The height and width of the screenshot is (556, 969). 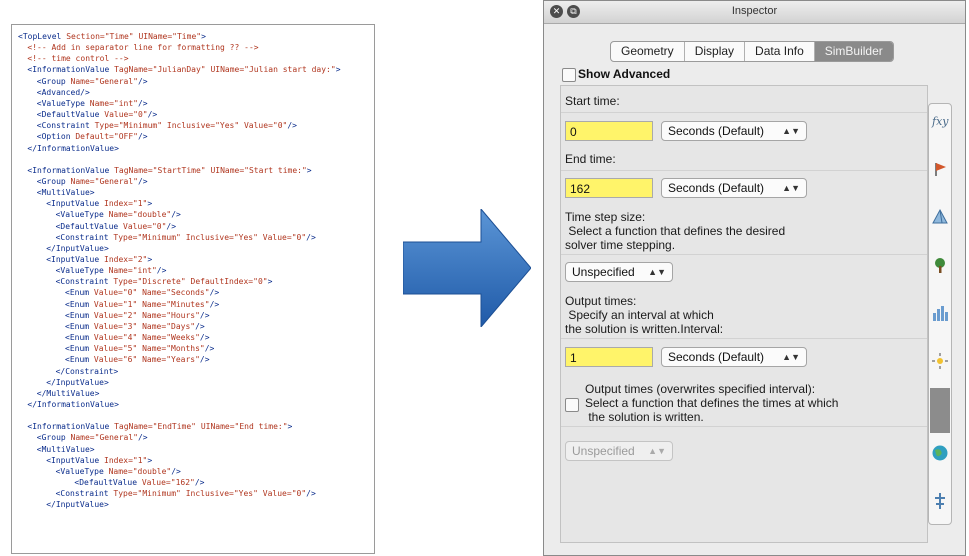 I want to click on xml-line: <Enum Value="0" Name="Seconds"/>, so click(x=142, y=293).